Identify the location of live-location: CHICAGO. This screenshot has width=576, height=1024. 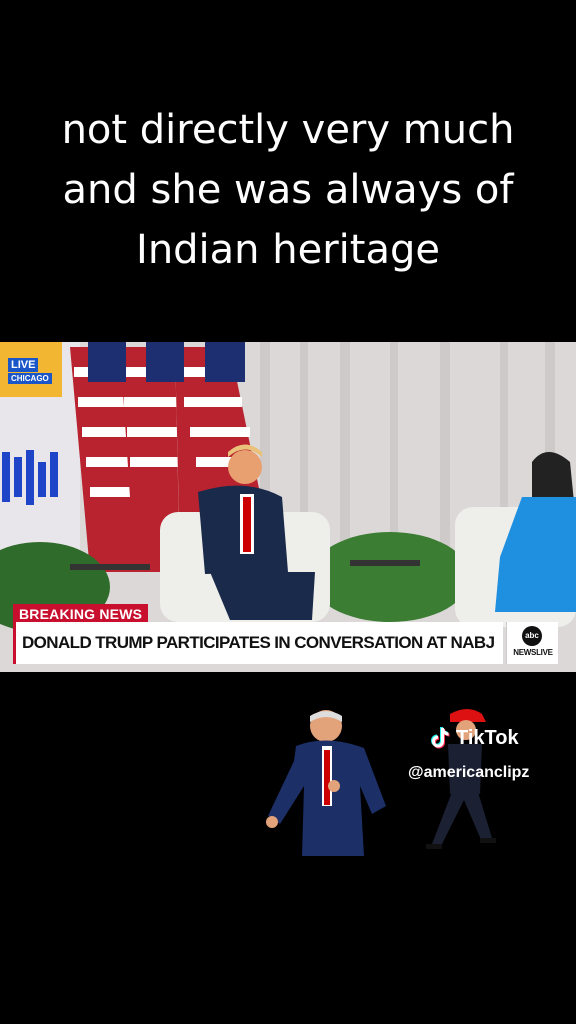
(30, 378).